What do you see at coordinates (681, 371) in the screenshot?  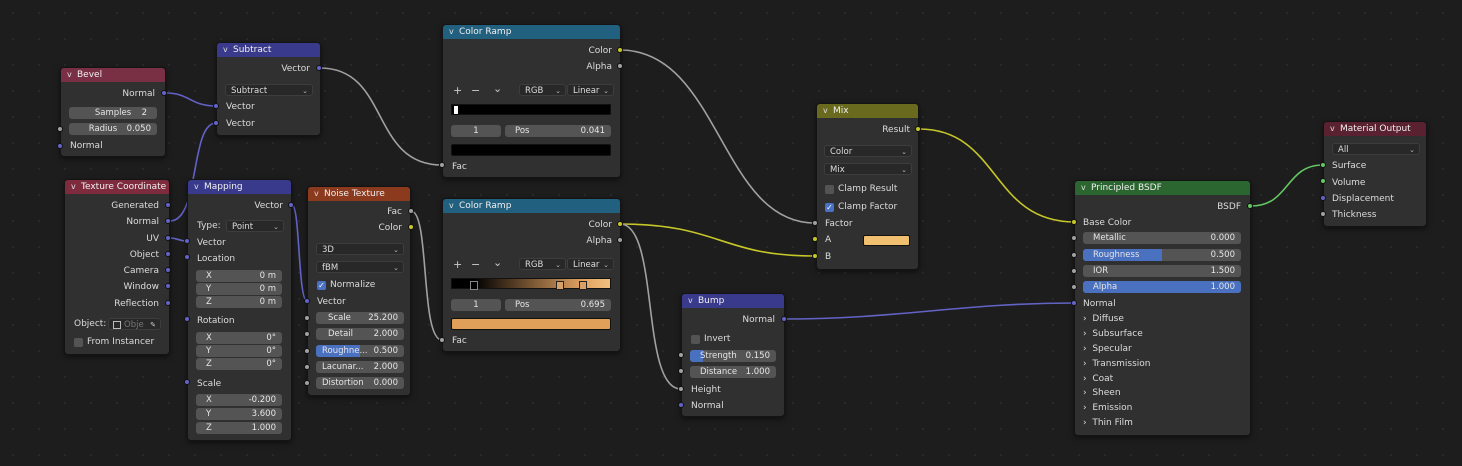 I see `bump-distance-socket` at bounding box center [681, 371].